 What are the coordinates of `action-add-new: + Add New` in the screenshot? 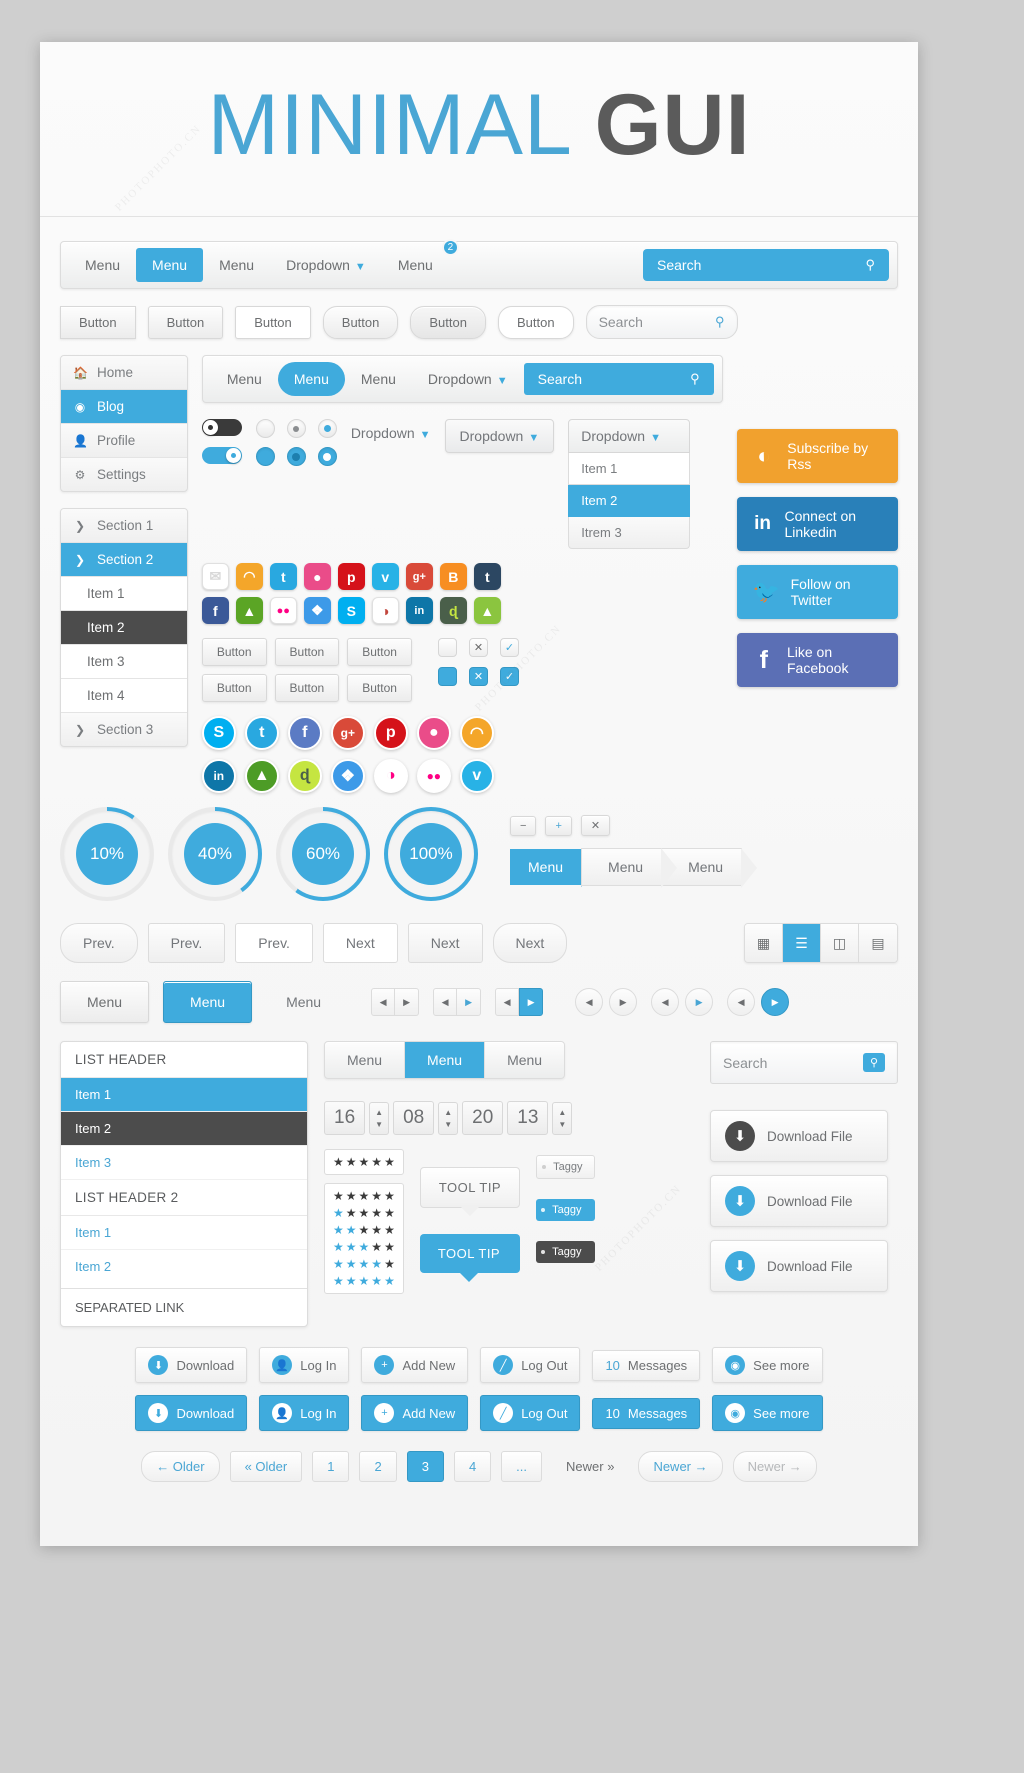 It's located at (415, 1365).